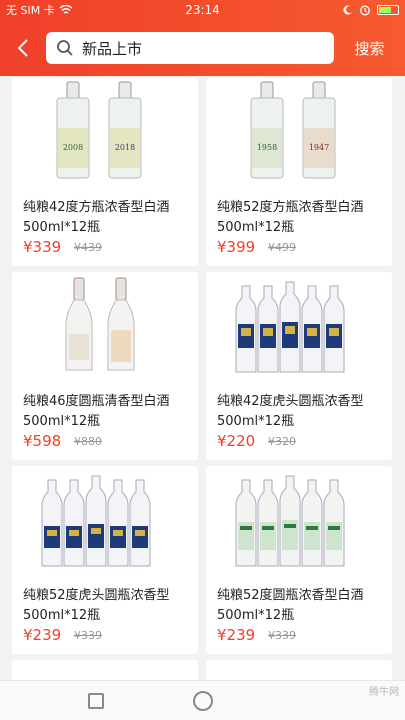  I want to click on product-name: 纯粮52度圆瓶浓香型白酒500ml*12瓶, so click(290, 605).